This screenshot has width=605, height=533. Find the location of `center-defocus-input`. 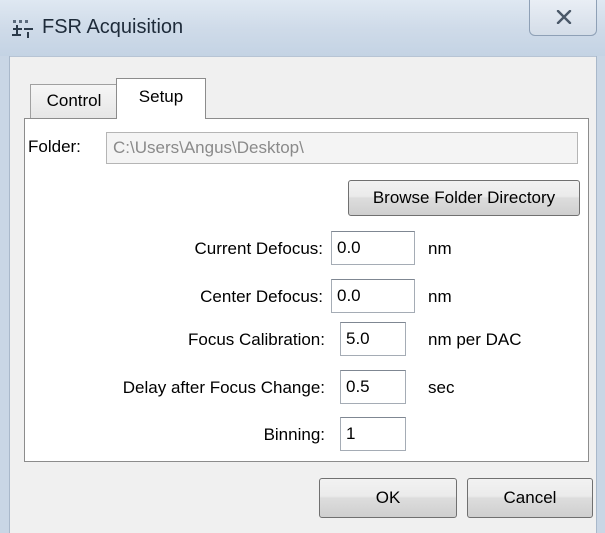

center-defocus-input is located at coordinates (373, 296).